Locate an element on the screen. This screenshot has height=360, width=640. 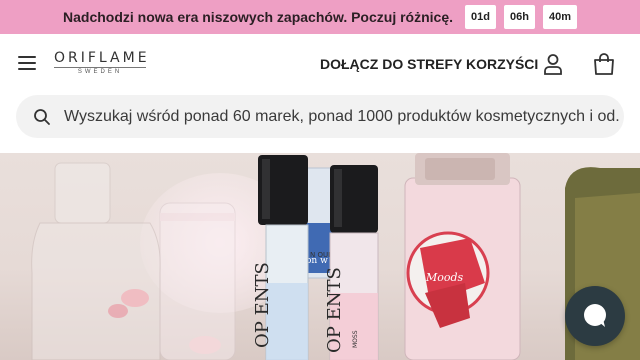
search-icon is located at coordinates (42, 117).